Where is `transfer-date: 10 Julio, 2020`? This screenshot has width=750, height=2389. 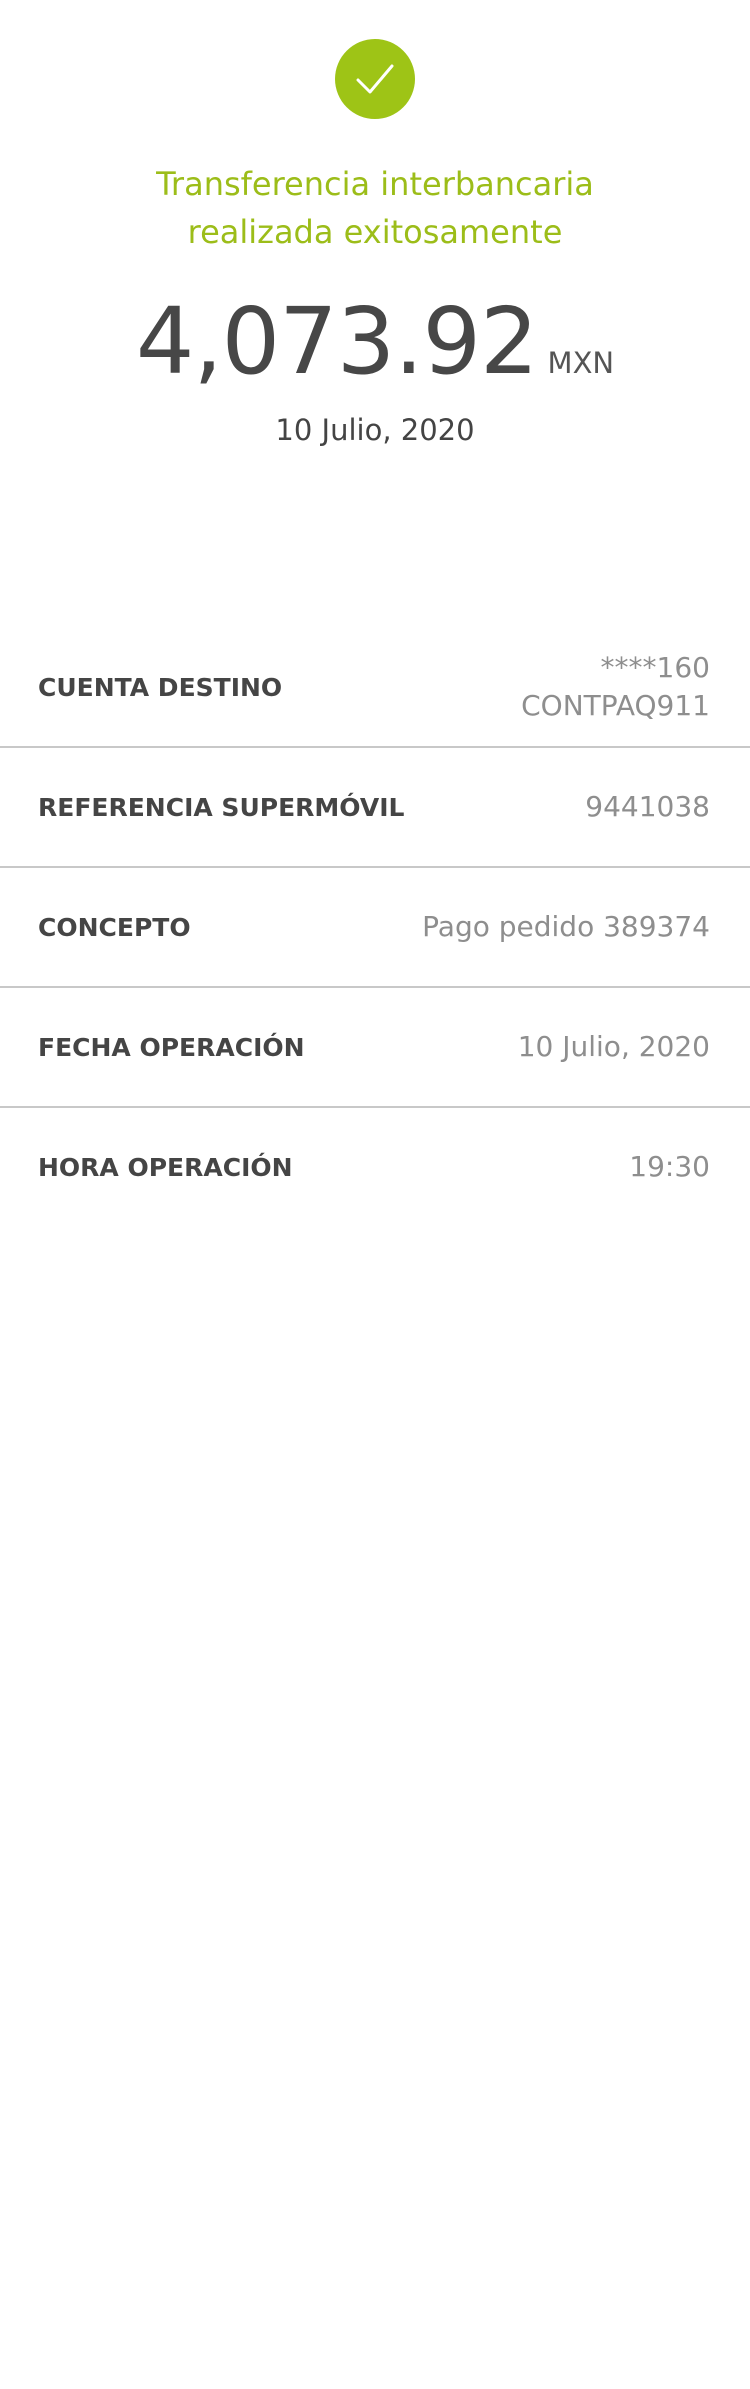 transfer-date: 10 Julio, 2020 is located at coordinates (375, 430).